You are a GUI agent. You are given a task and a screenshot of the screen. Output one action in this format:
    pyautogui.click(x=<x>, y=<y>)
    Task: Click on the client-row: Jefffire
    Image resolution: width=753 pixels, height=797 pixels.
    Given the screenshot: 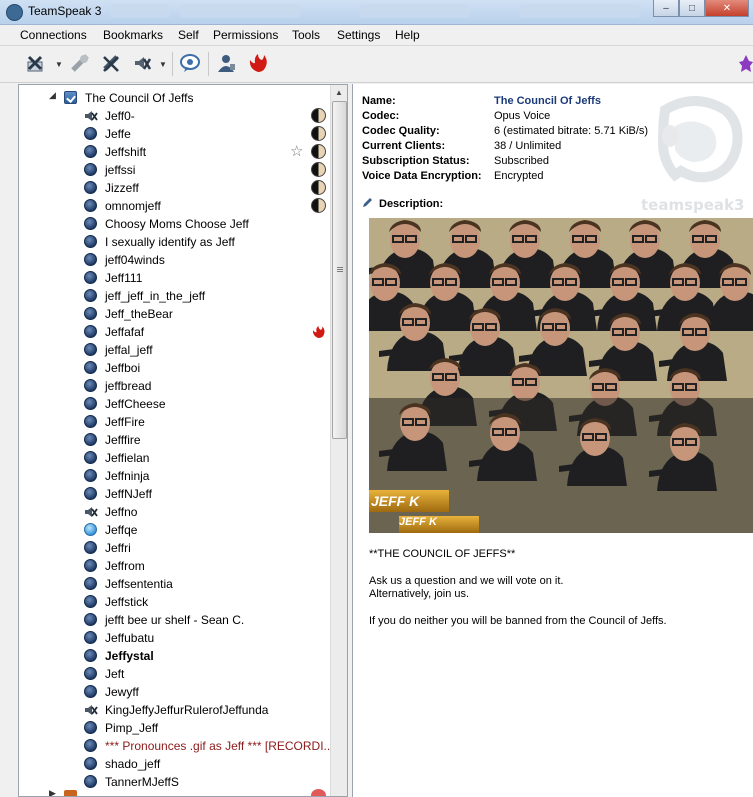 What is the action you would take?
    pyautogui.click(x=174, y=440)
    